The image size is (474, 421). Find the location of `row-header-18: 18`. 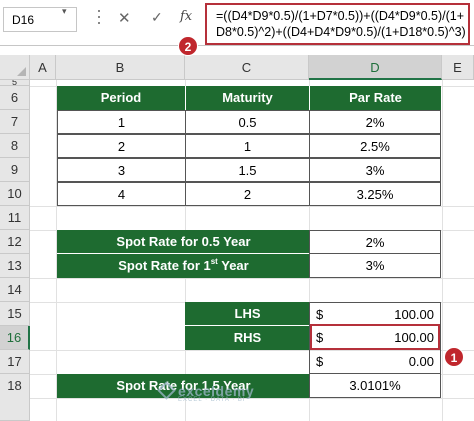

row-header-18: 18 is located at coordinates (15, 397).